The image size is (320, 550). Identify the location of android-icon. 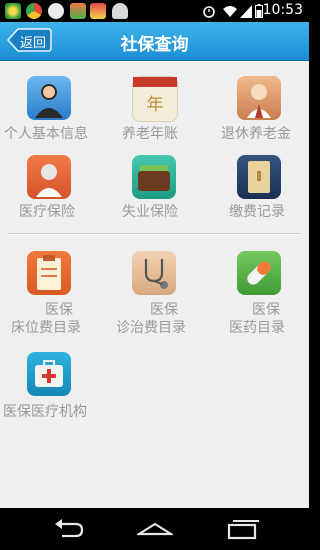
(120, 11).